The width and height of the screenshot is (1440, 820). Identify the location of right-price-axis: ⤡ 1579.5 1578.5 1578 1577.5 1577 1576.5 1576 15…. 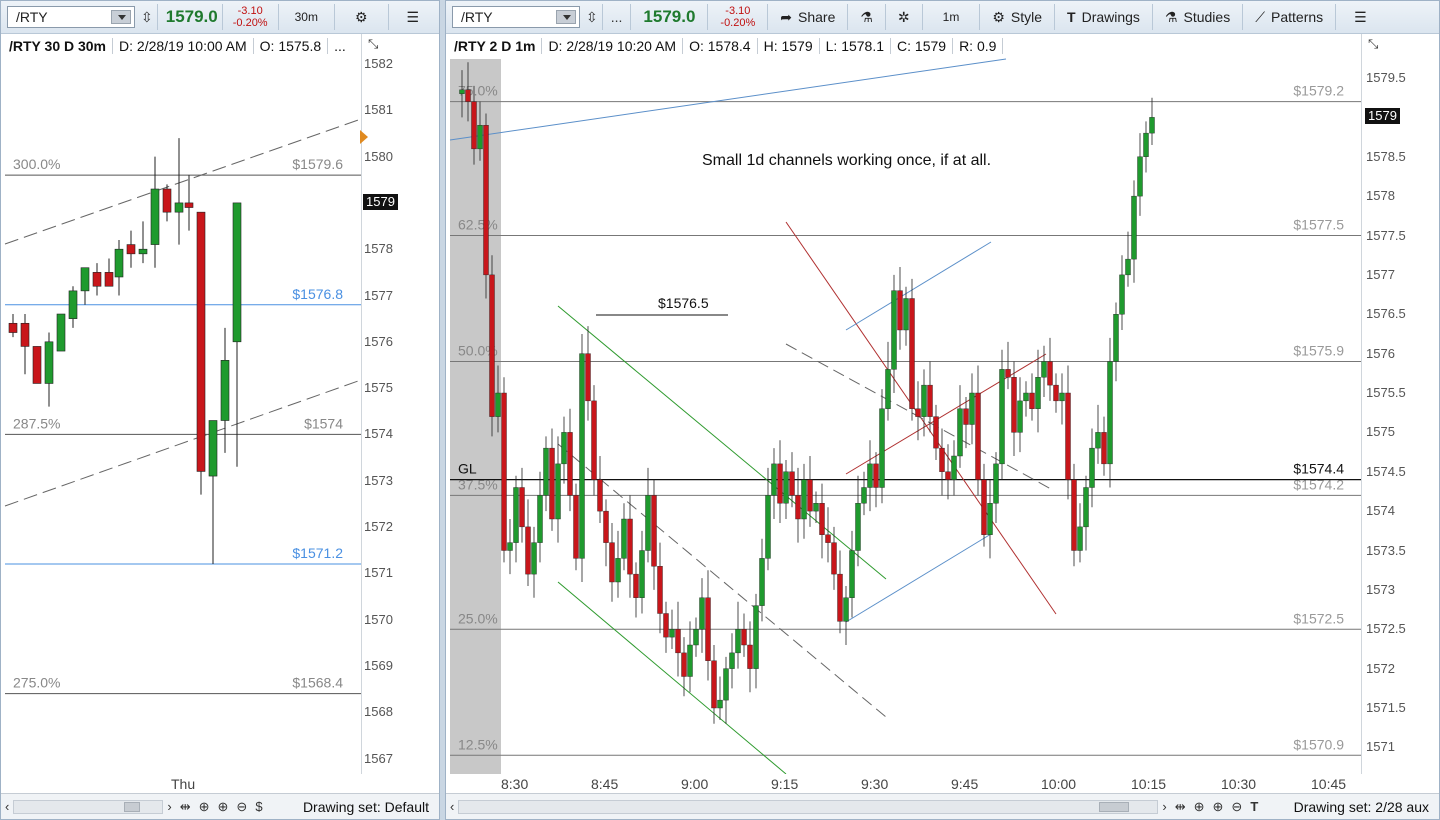
(1400, 404).